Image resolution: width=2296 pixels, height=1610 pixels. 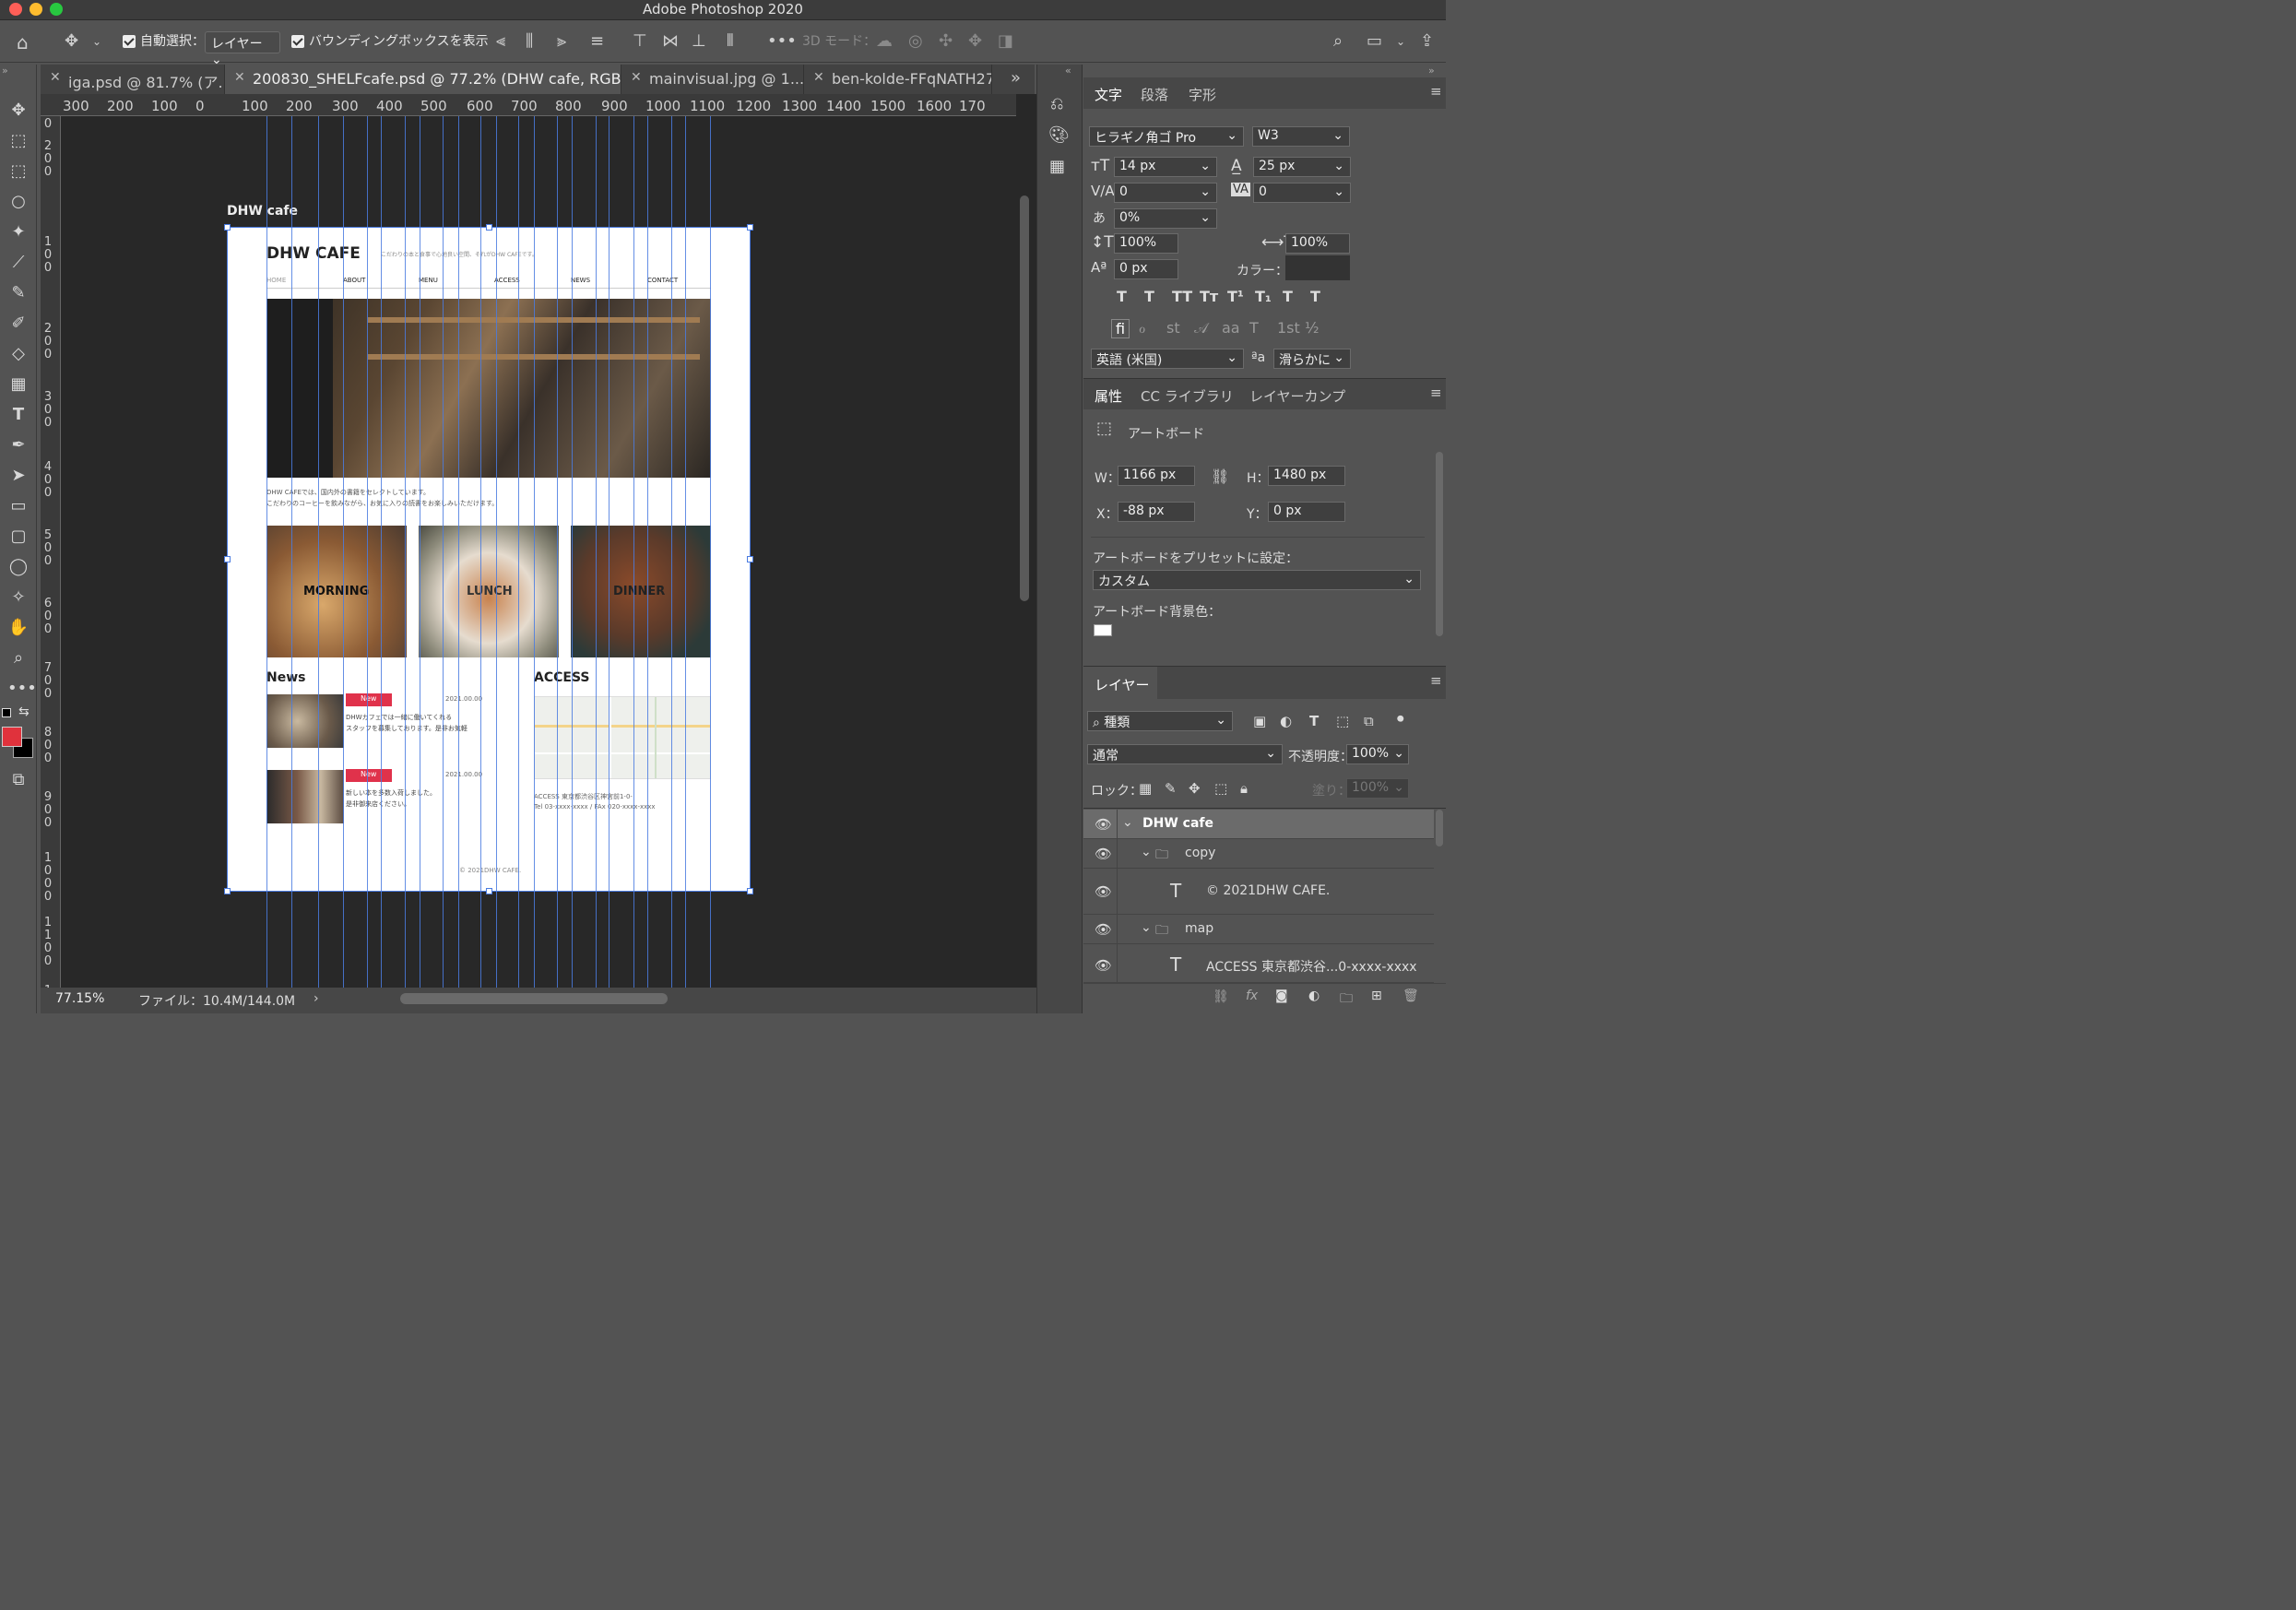 What do you see at coordinates (1108, 94) in the screenshot?
I see `tab-character: 文字` at bounding box center [1108, 94].